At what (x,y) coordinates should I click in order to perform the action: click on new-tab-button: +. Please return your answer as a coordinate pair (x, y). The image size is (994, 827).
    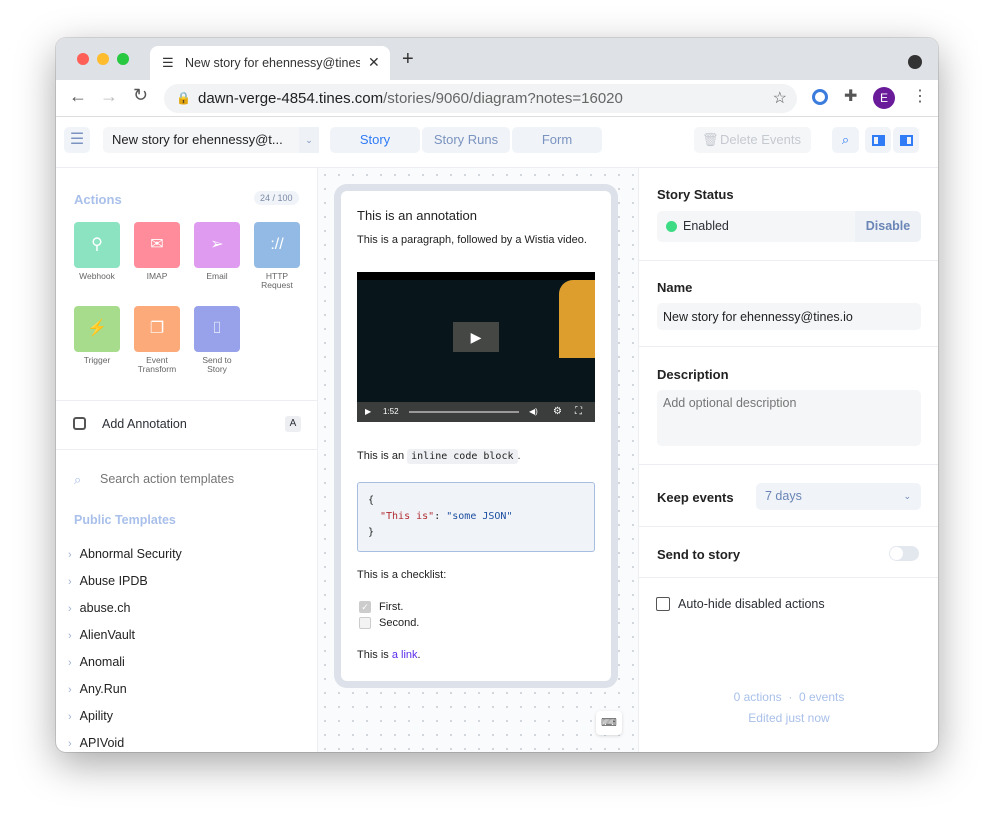
    Looking at the image, I should click on (408, 59).